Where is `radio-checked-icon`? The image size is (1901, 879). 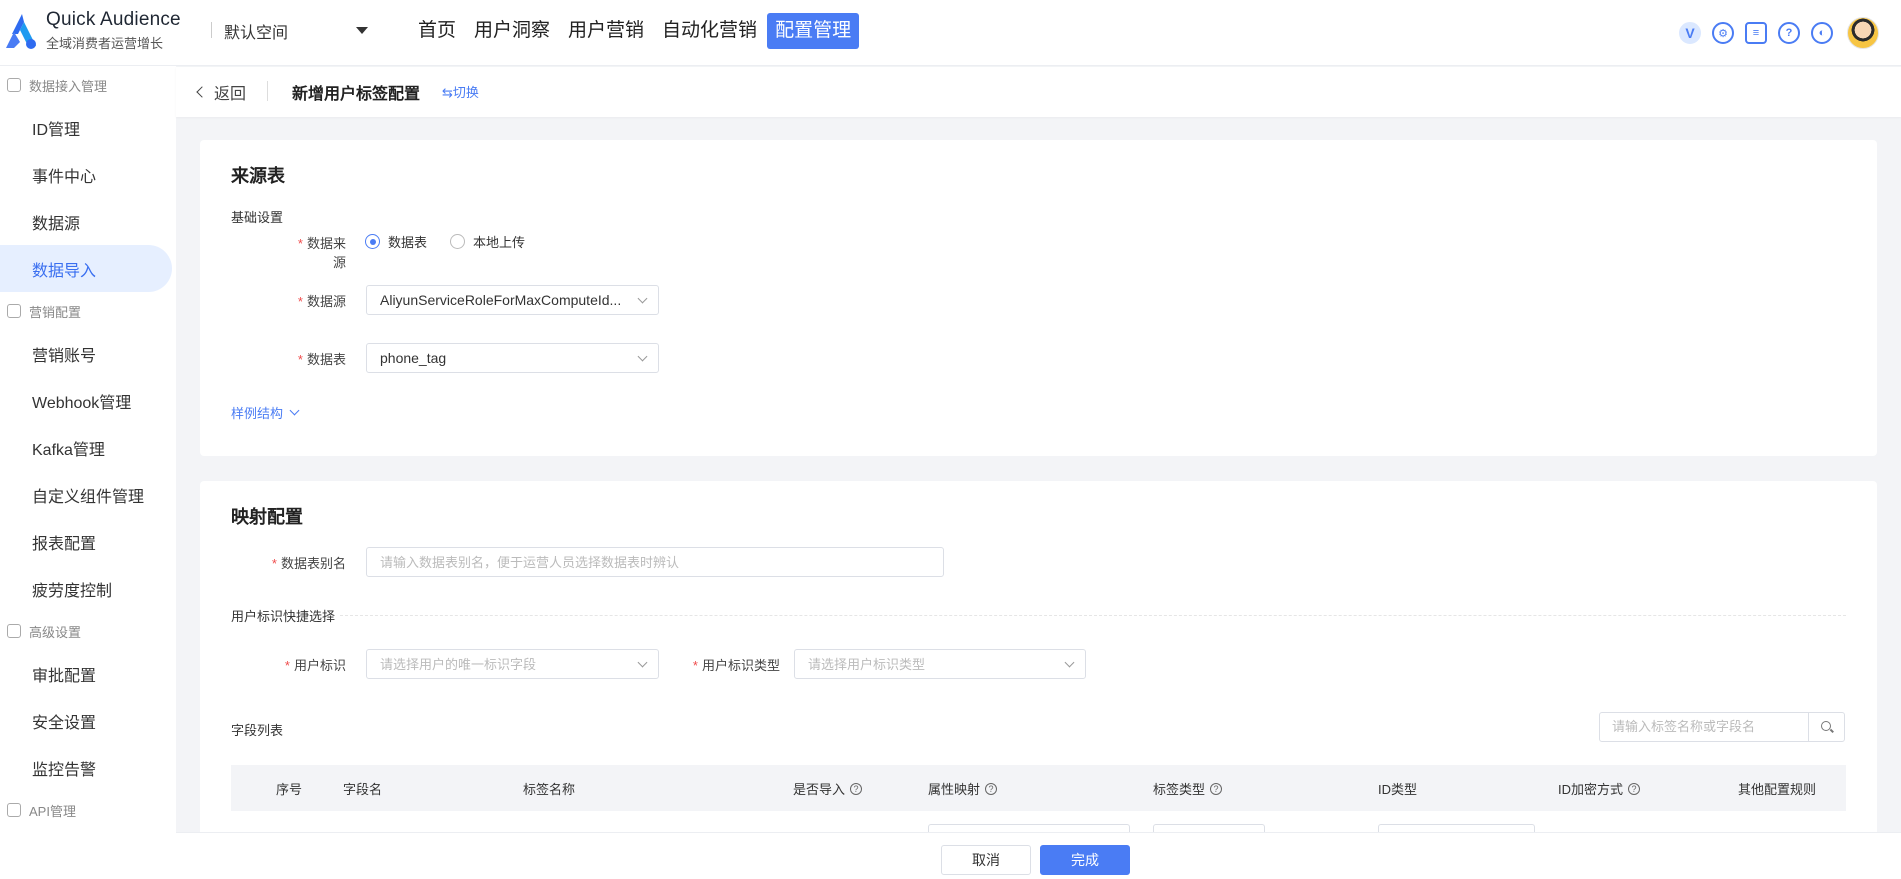 radio-checked-icon is located at coordinates (372, 241).